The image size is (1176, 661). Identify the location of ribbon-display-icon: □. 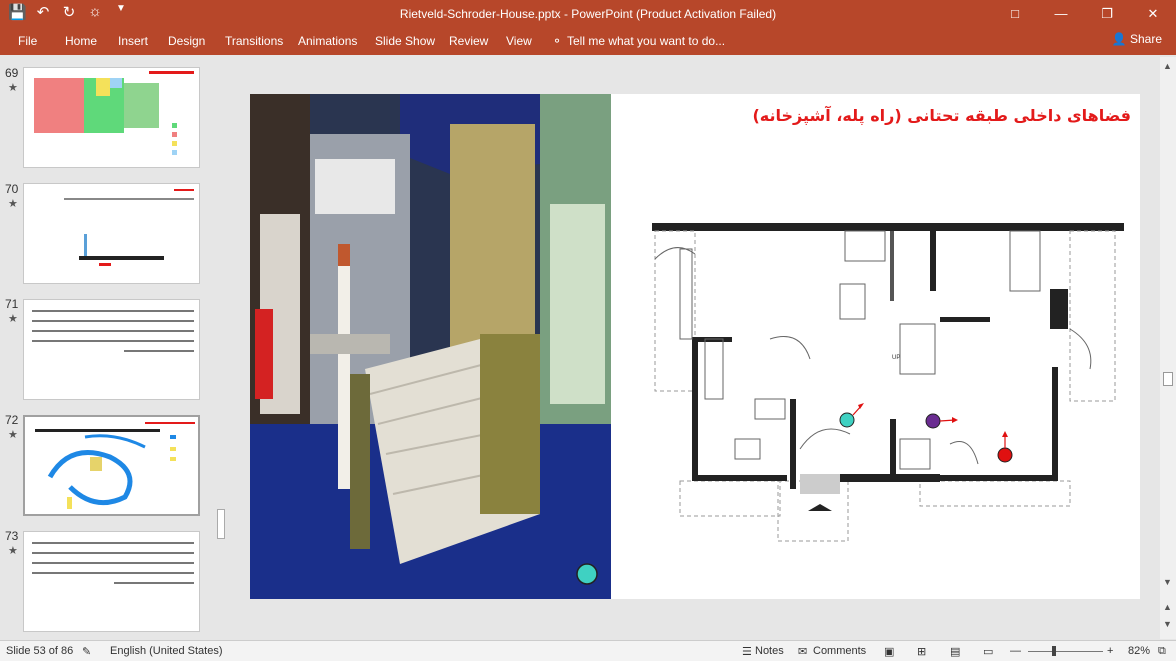
(1015, 14).